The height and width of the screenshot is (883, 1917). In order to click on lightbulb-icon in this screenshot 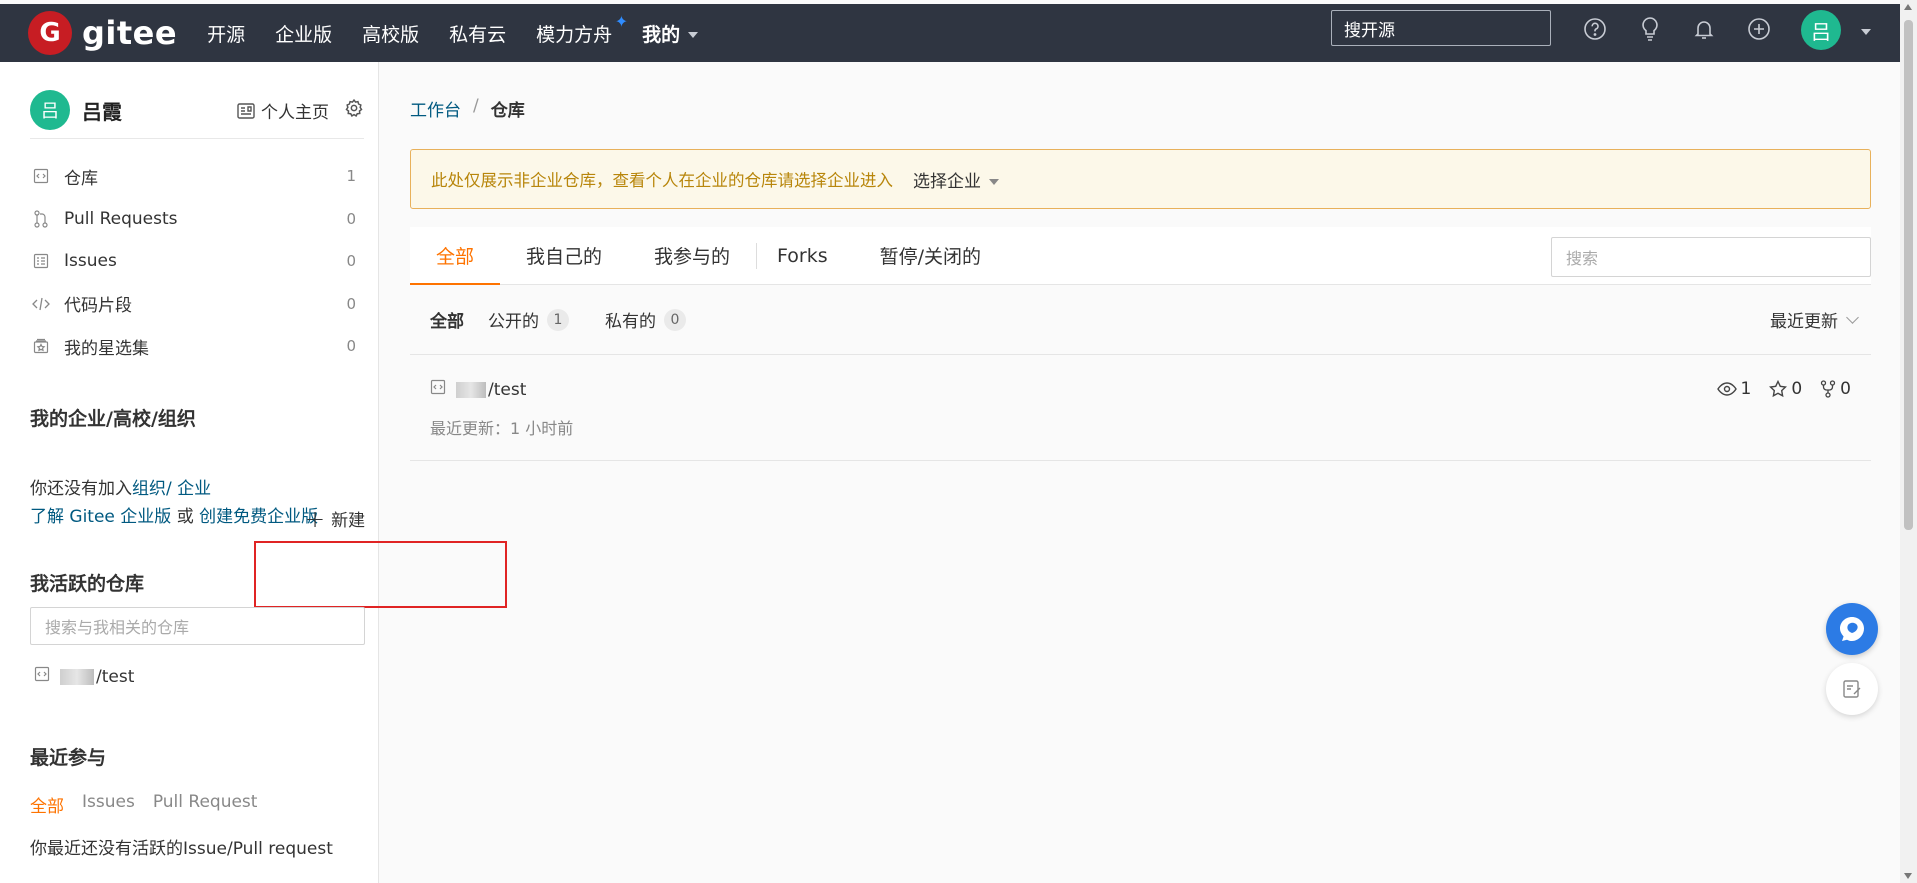, I will do `click(1650, 29)`.